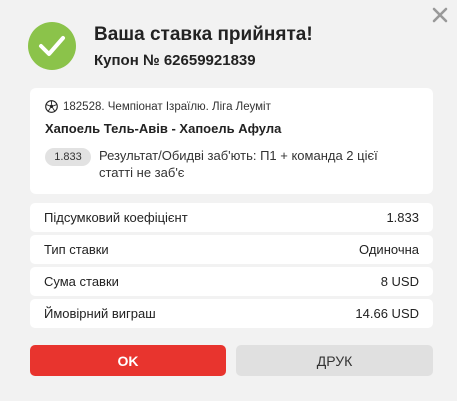 Image resolution: width=457 pixels, height=401 pixels. I want to click on summary-row-bet-type: Тип ставки Одиночна, so click(231, 249).